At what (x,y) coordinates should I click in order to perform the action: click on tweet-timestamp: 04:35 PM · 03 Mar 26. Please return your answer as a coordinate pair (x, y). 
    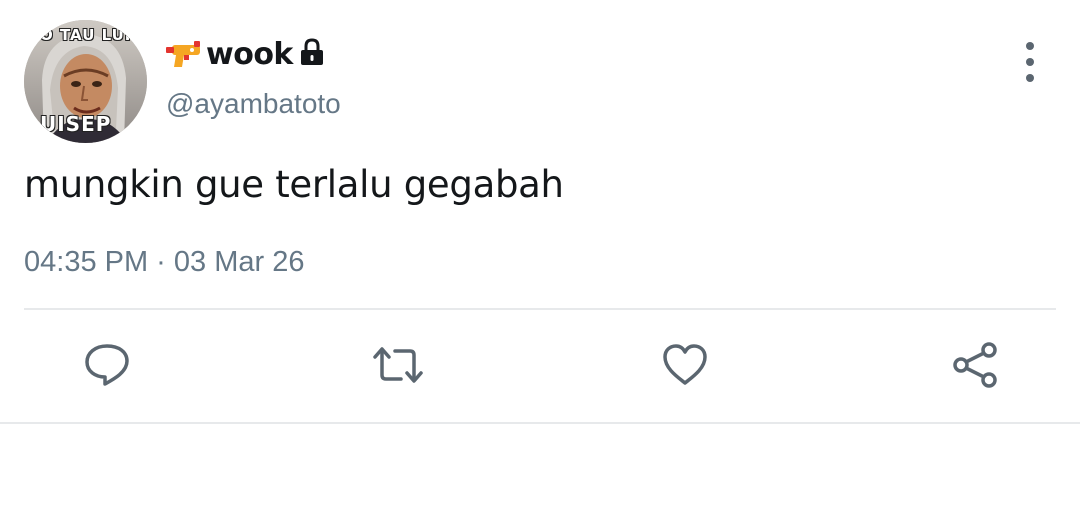
    Looking at the image, I should click on (164, 262).